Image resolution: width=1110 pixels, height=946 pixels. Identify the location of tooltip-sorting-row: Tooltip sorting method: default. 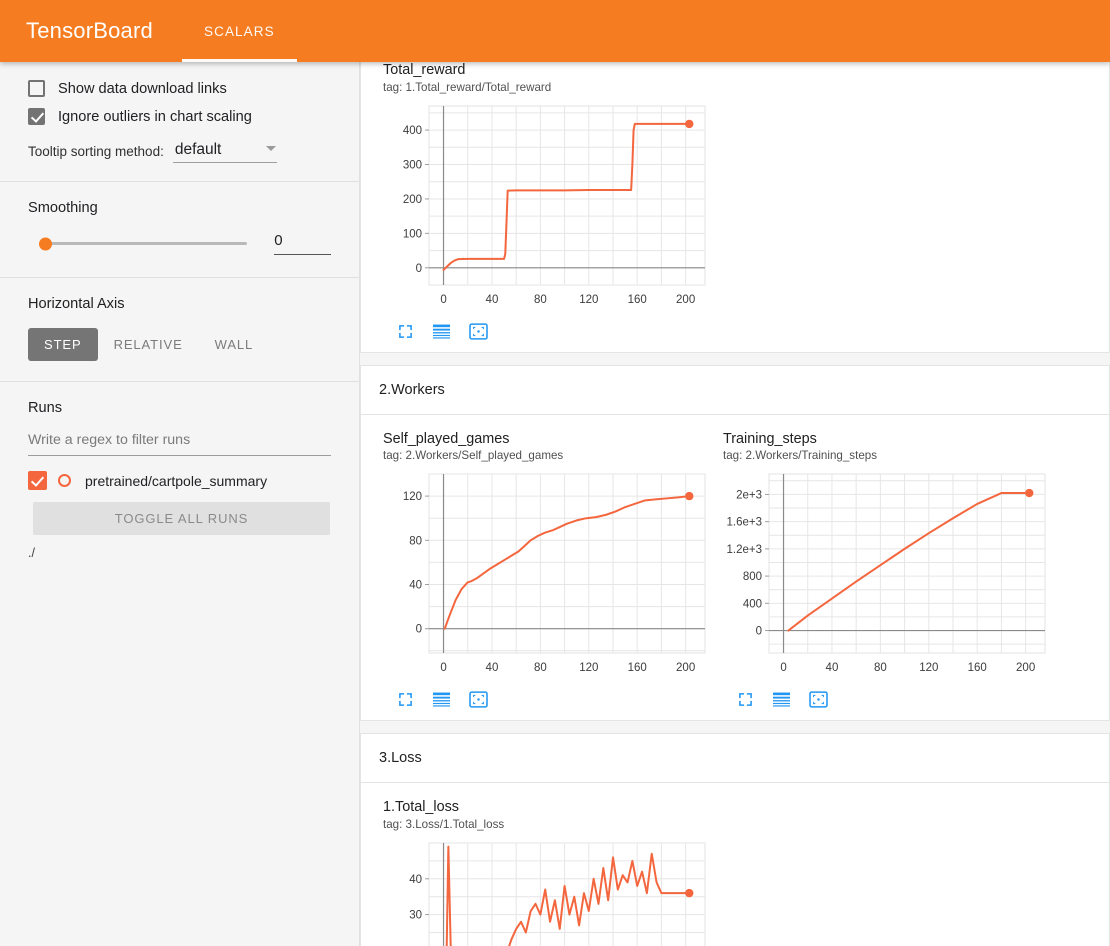
(179, 152).